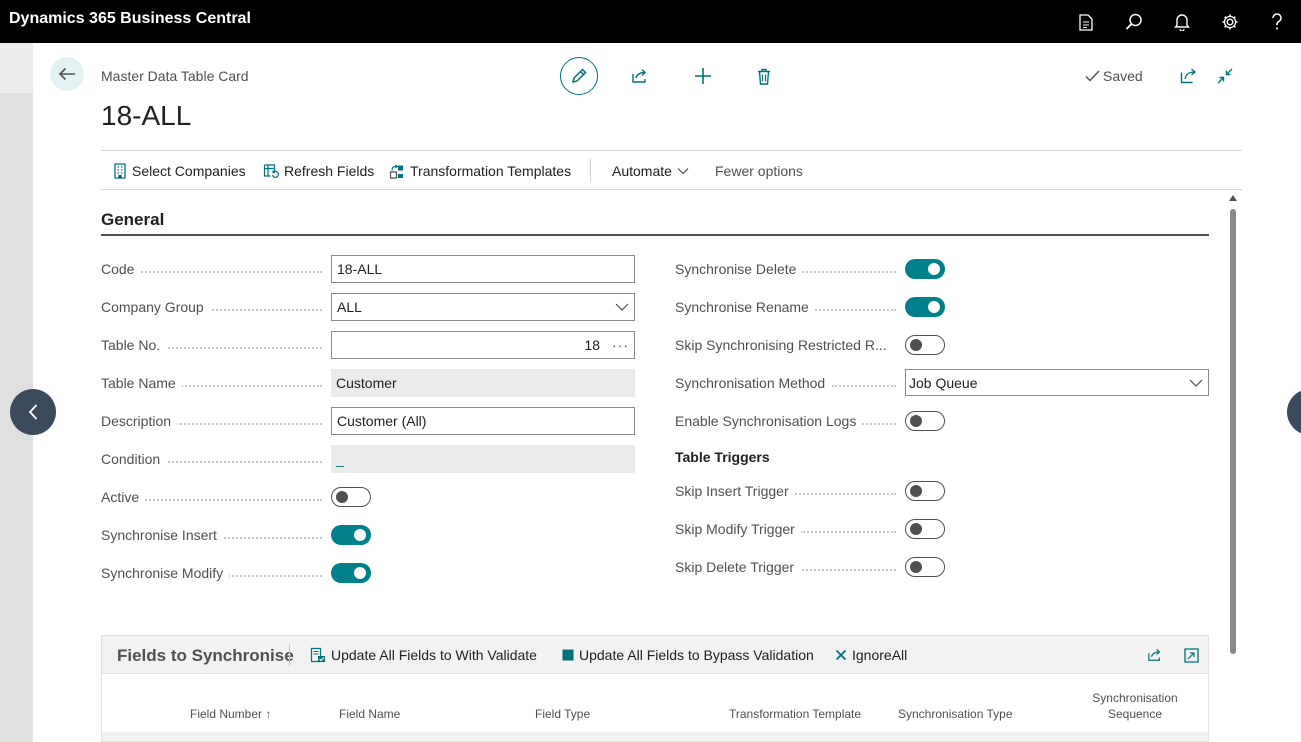 Image resolution: width=1301 pixels, height=742 pixels. Describe the element at coordinates (351, 497) in the screenshot. I see `active-toggle` at that location.